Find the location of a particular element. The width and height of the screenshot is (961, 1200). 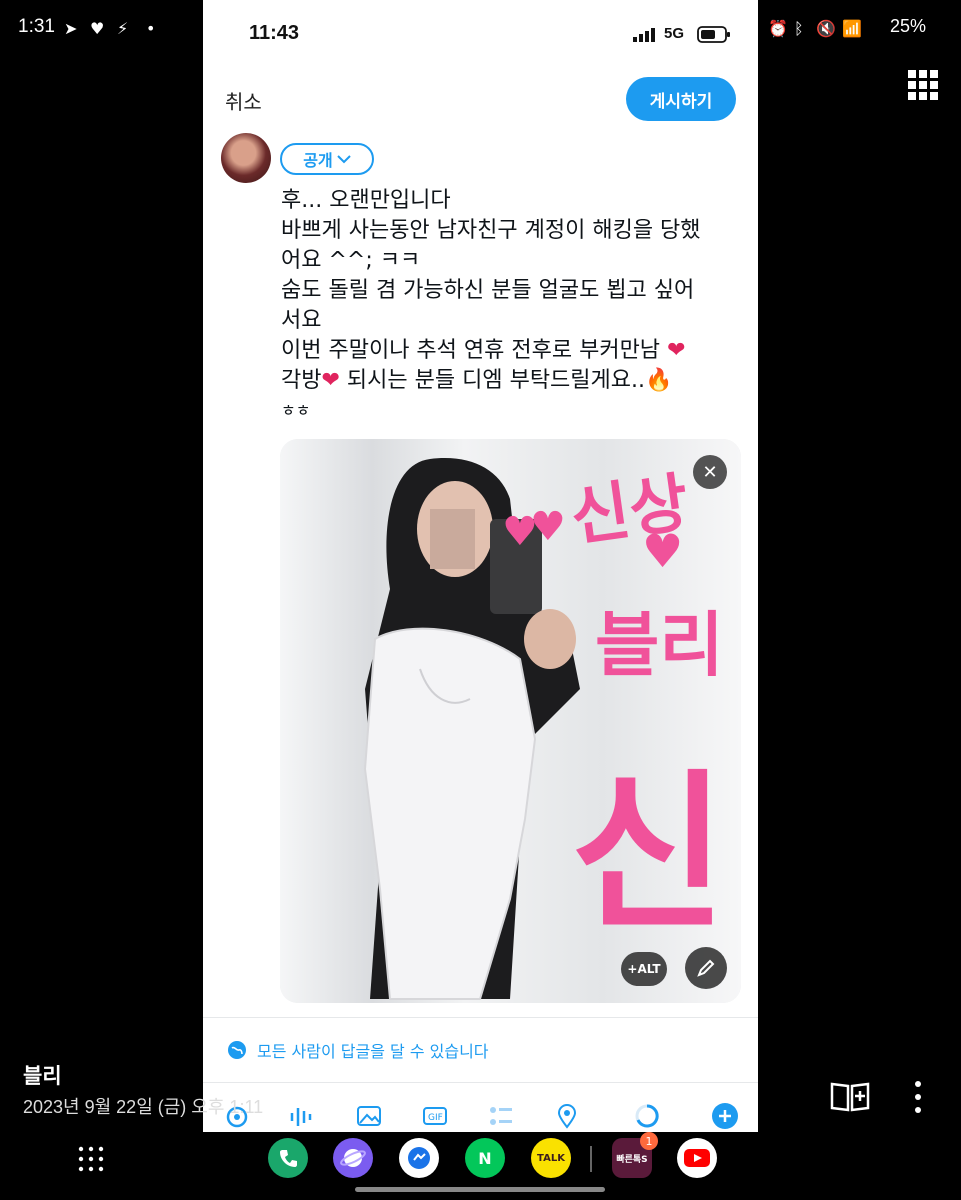

reply-setting-label: 모든 사람이 답글을 달 수 있습니다 is located at coordinates (373, 1051).